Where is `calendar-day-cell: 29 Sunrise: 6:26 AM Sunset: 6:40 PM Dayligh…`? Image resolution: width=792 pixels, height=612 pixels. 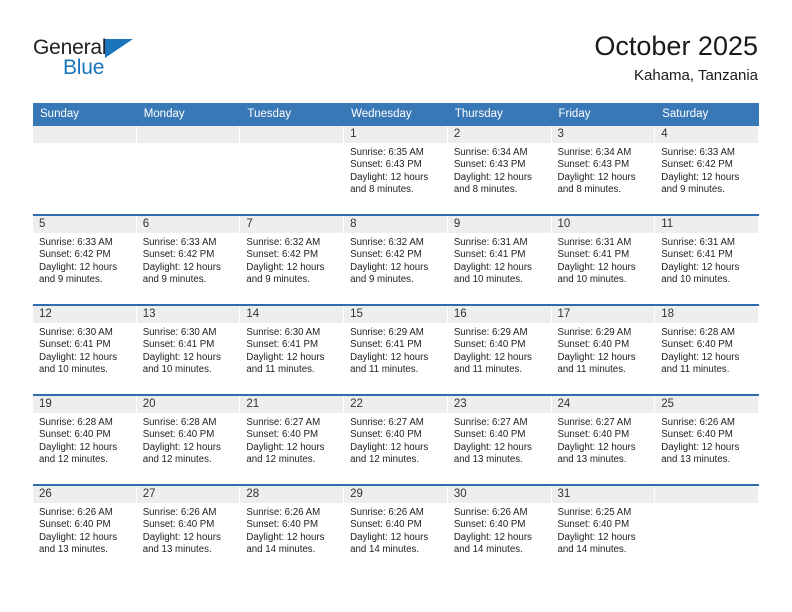 calendar-day-cell: 29 Sunrise: 6:26 AM Sunset: 6:40 PM Dayligh… is located at coordinates (396, 530).